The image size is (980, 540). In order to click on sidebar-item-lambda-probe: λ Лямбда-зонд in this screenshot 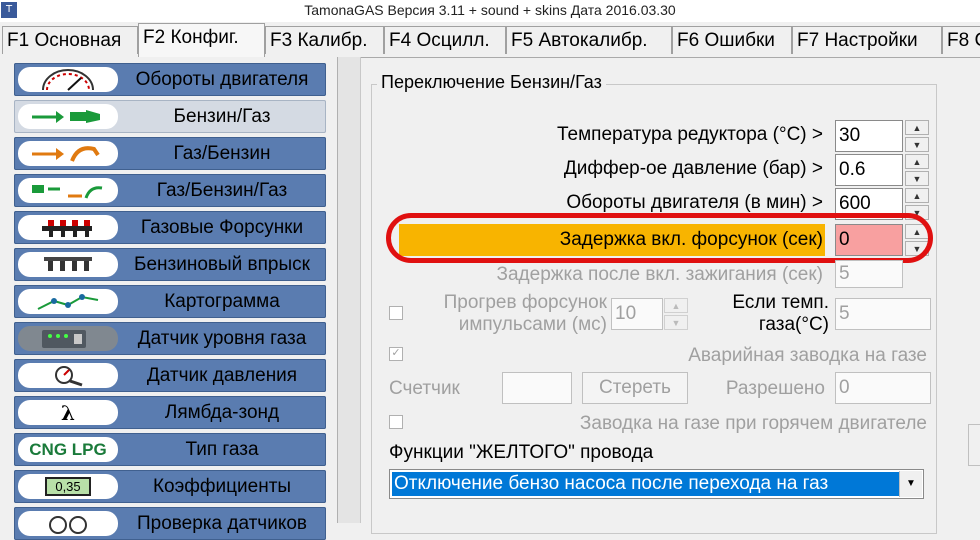, I will do `click(170, 412)`.